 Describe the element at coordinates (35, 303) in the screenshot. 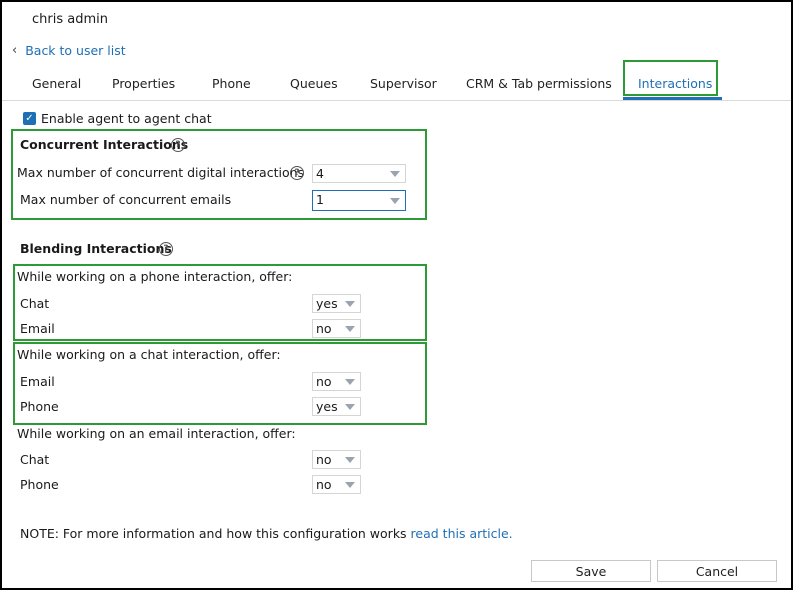

I see `phone-chat-label: Chat` at that location.